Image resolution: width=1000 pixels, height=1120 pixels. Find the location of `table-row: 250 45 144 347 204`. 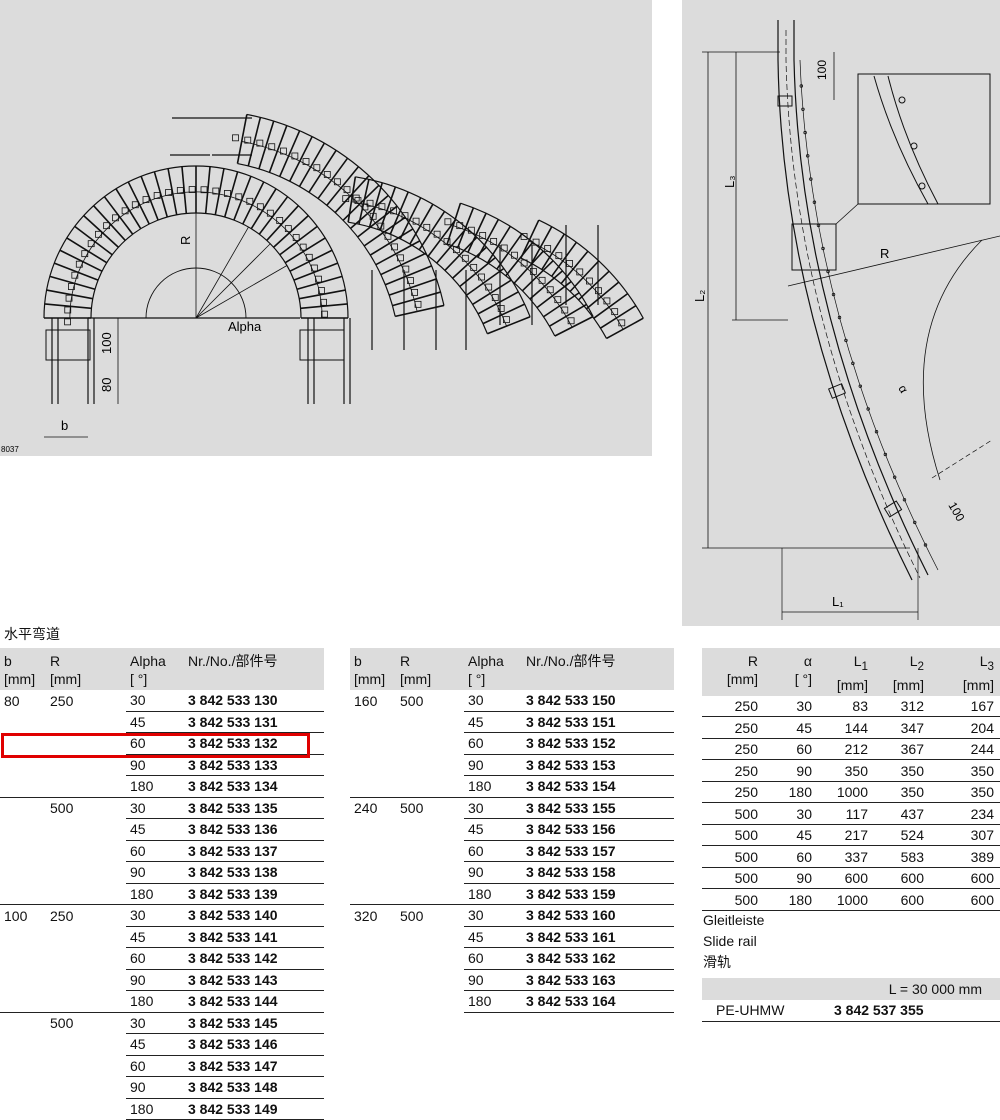

table-row: 250 45 144 347 204 is located at coordinates (851, 727).